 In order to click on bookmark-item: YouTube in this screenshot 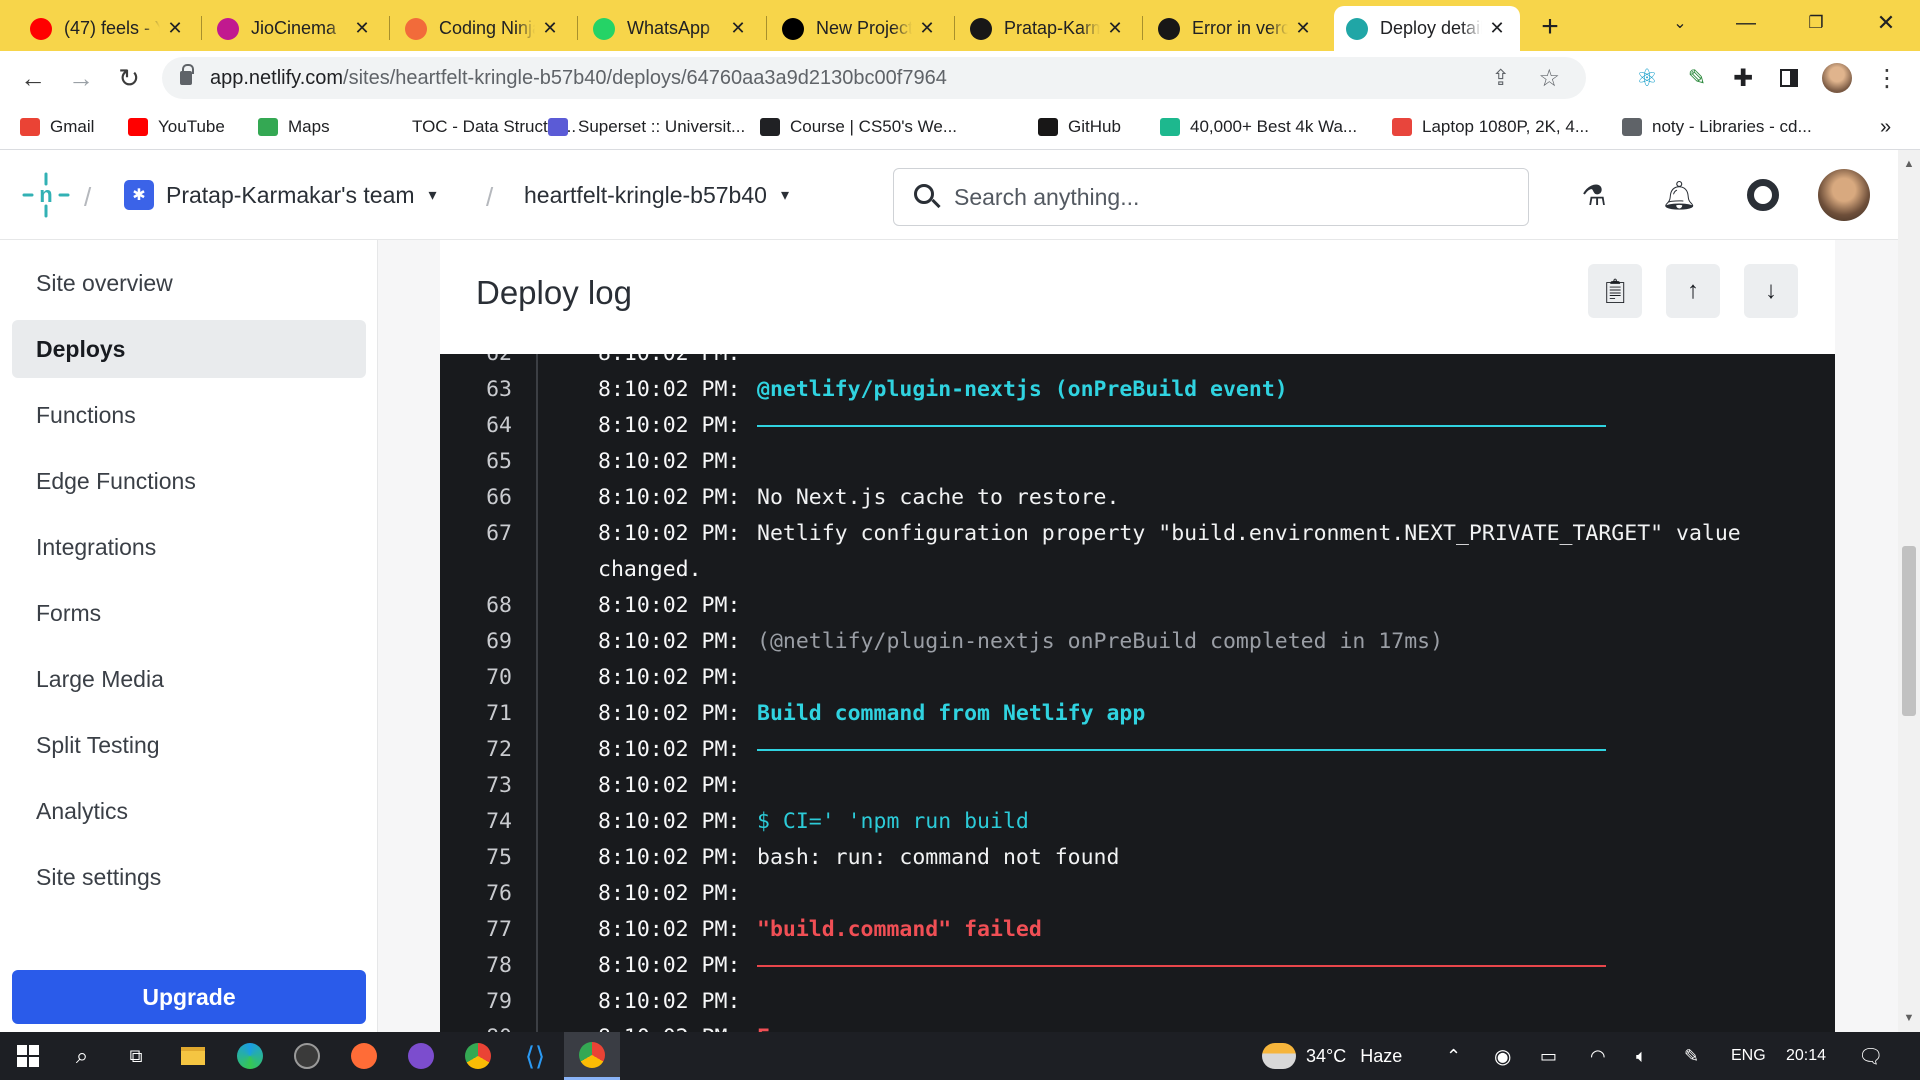, I will do `click(176, 127)`.